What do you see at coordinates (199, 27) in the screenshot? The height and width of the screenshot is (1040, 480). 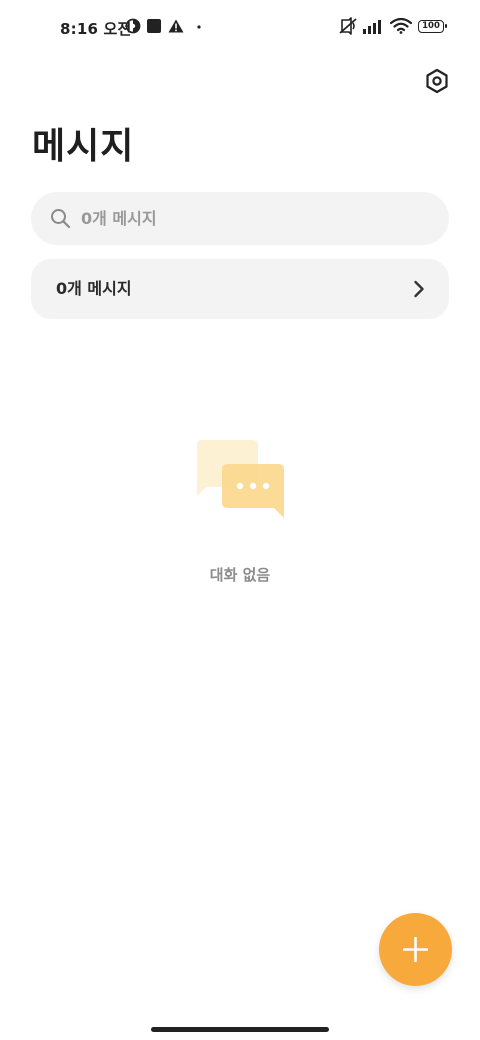 I see `more-dot-icon` at bounding box center [199, 27].